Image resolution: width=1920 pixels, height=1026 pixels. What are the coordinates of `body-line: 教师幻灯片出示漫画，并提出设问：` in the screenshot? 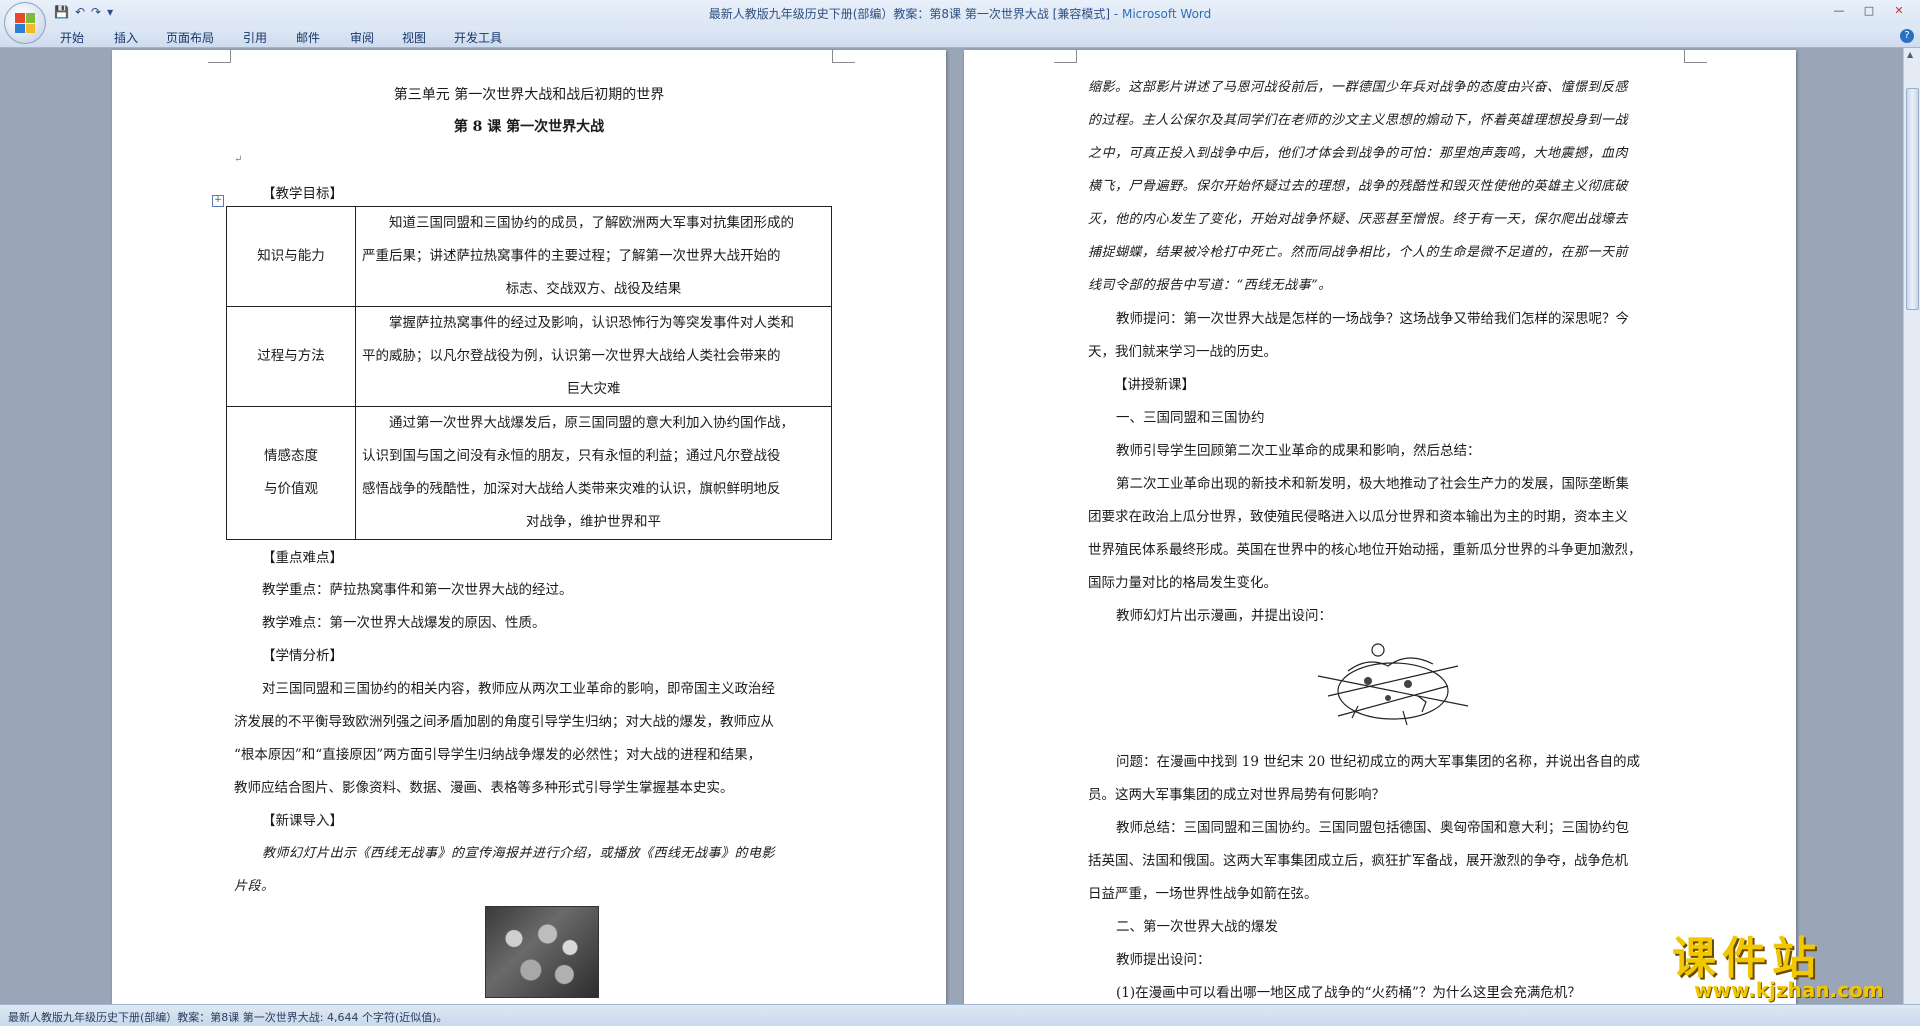 It's located at (1224, 616).